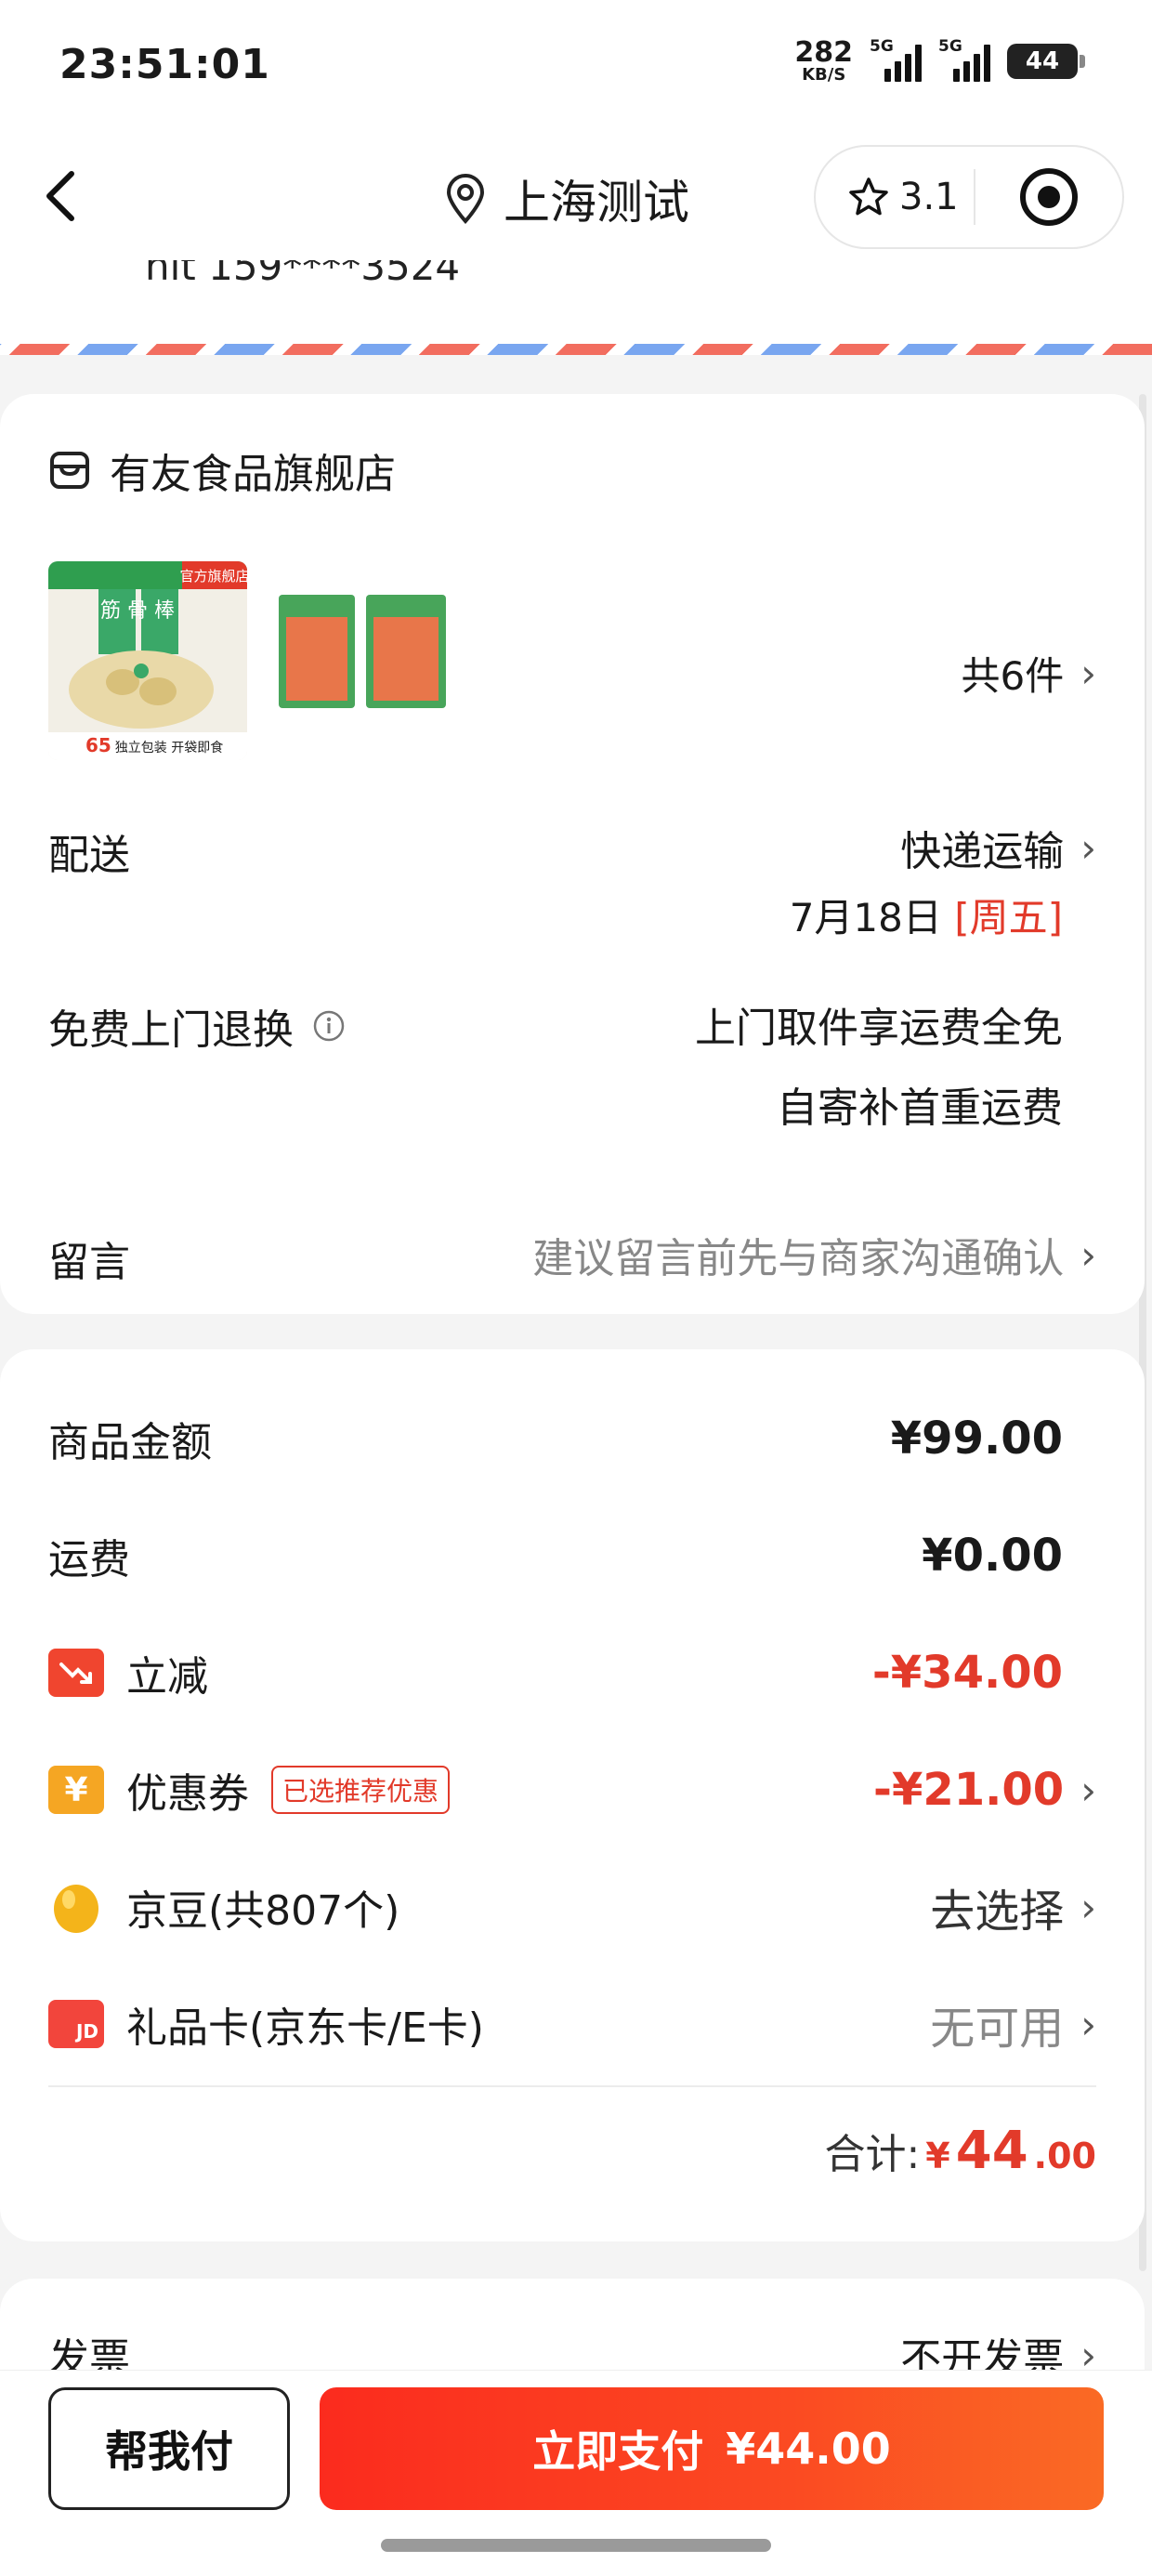 The width and height of the screenshot is (1152, 2576). Describe the element at coordinates (937, 2156) in the screenshot. I see `total-currency: ¥` at that location.